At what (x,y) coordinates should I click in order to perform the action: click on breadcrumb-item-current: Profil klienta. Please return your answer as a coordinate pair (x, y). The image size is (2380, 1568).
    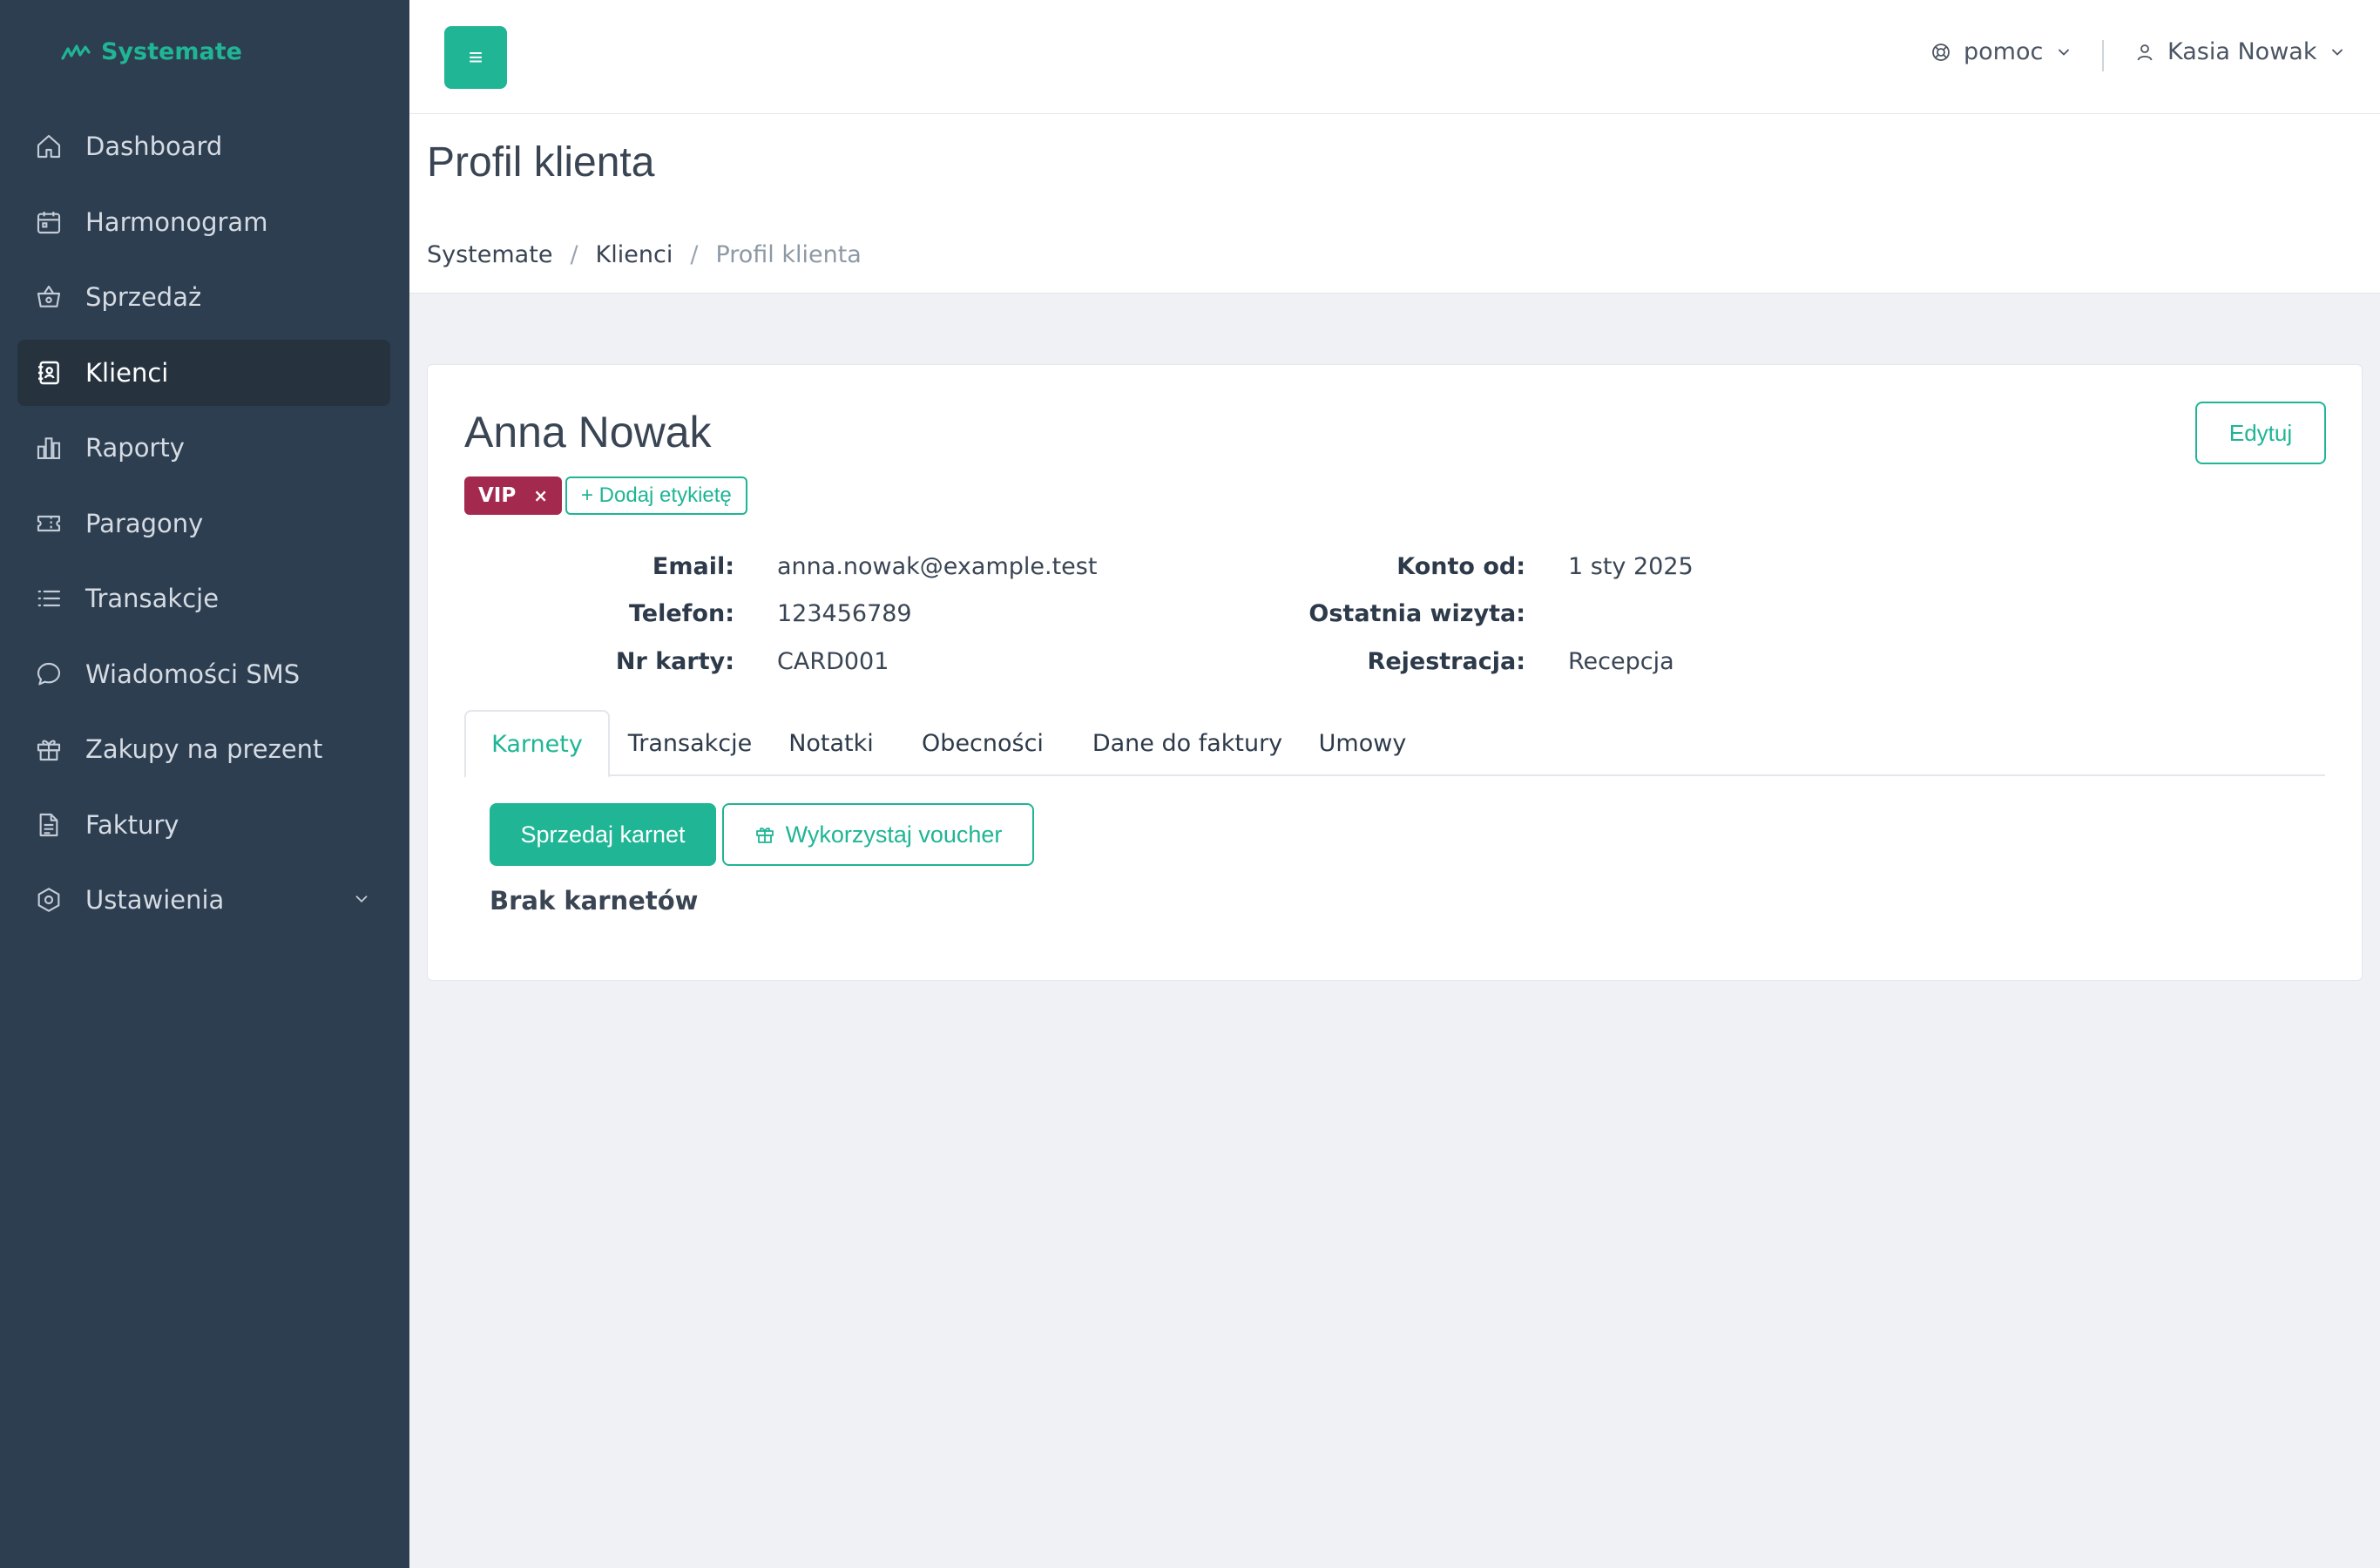
    Looking at the image, I should click on (788, 255).